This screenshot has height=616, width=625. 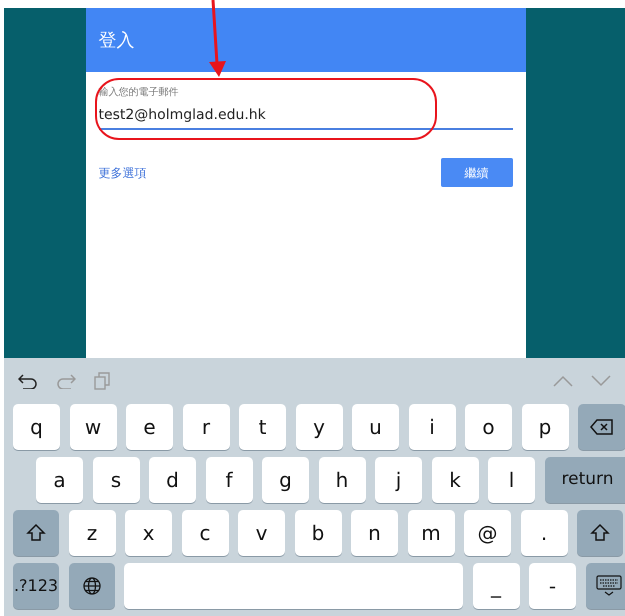 What do you see at coordinates (36, 586) in the screenshot?
I see `numbers-key: .?123` at bounding box center [36, 586].